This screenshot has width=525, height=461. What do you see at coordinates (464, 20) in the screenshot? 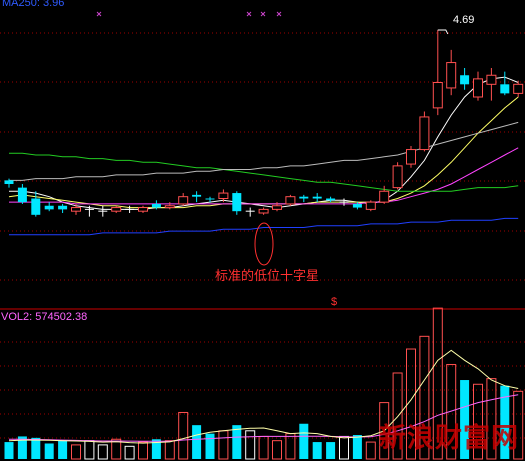
I see `peak-price-label: 4.69` at bounding box center [464, 20].